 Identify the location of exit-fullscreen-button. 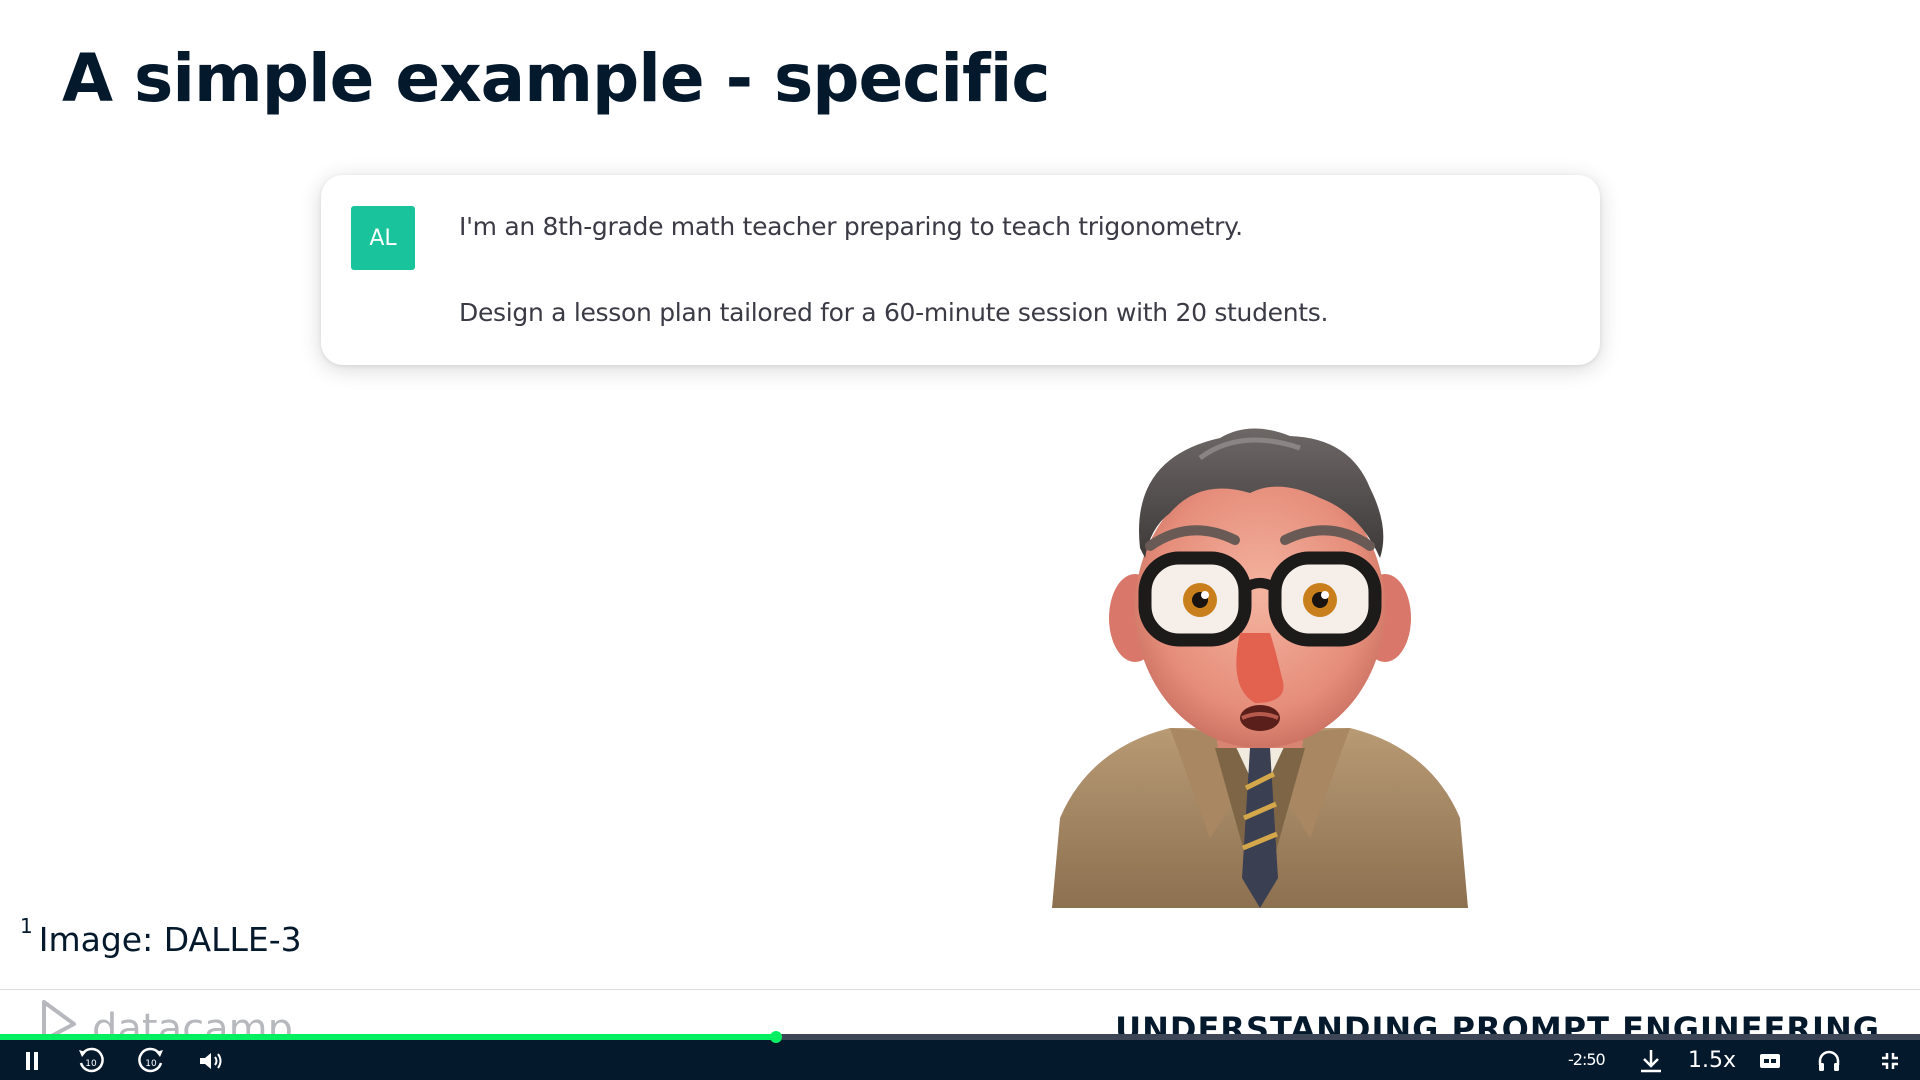
(1890, 1061).